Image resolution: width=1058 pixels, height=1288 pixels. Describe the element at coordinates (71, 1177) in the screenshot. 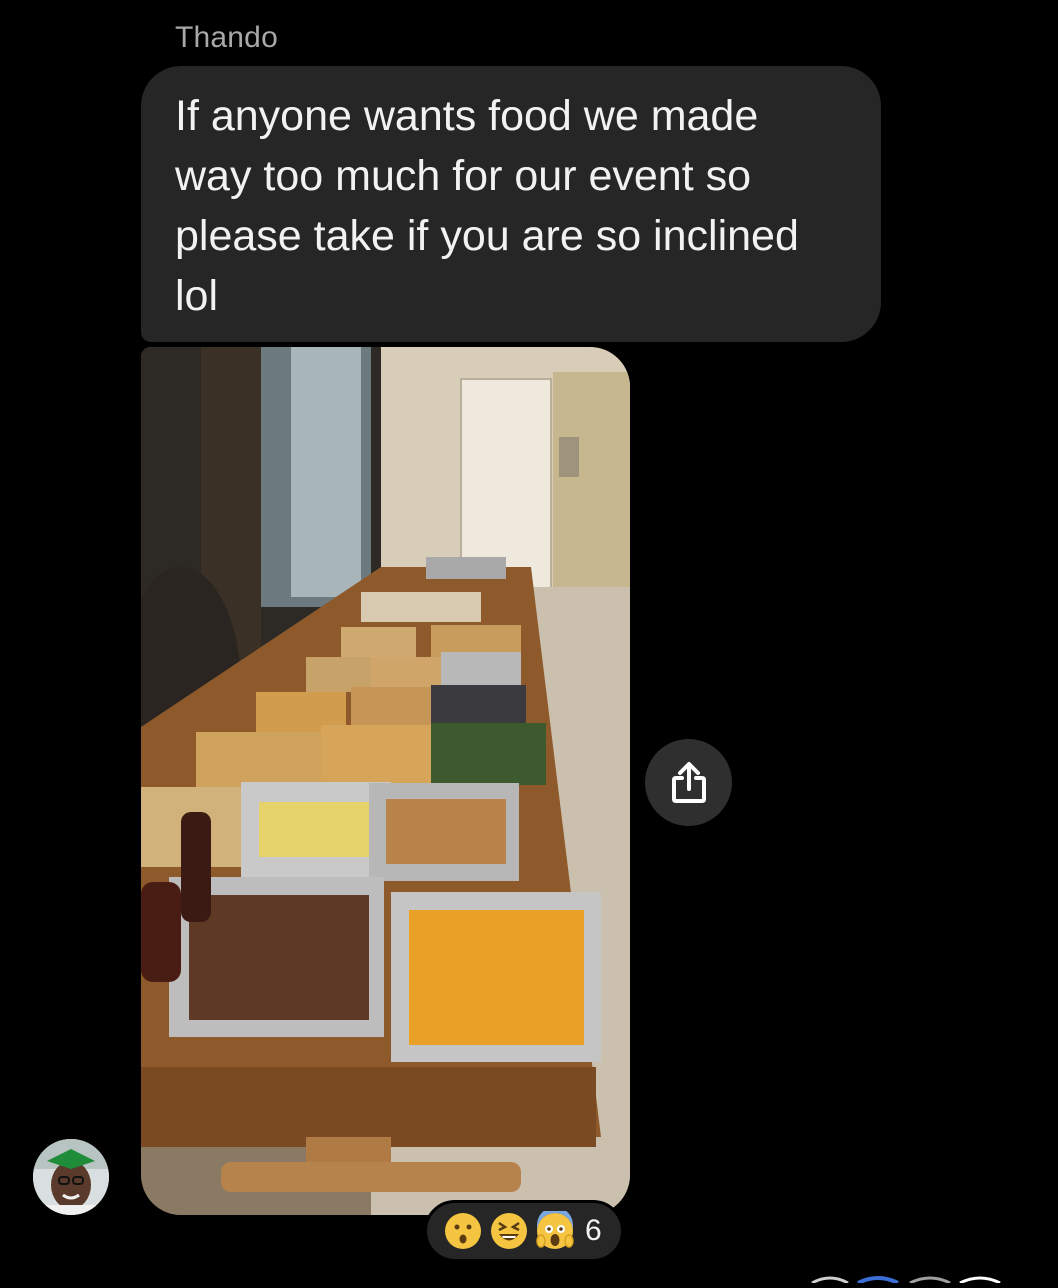

I see `avatar` at that location.